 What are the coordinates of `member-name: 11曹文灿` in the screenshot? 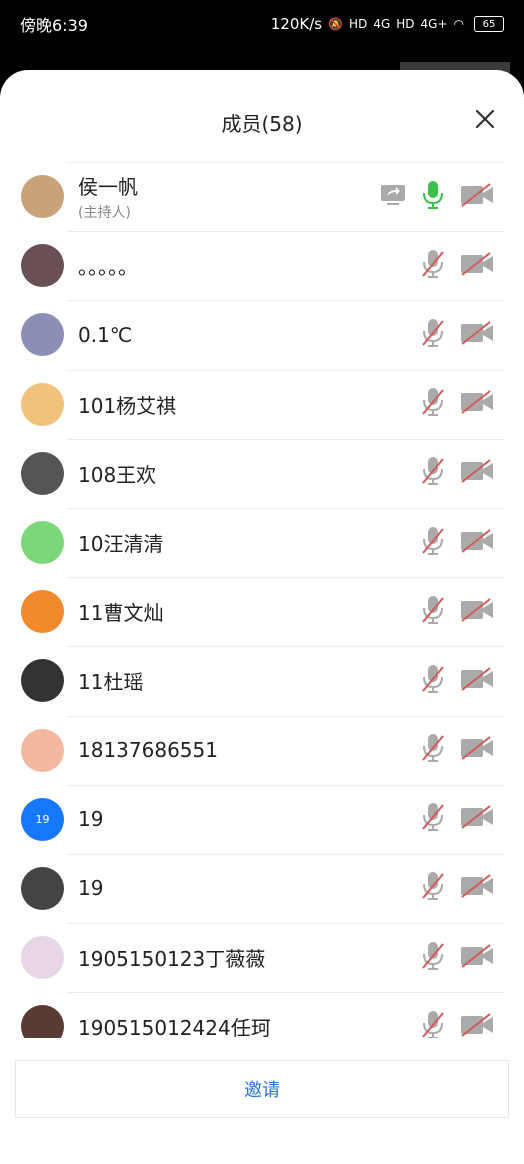 It's located at (121, 613).